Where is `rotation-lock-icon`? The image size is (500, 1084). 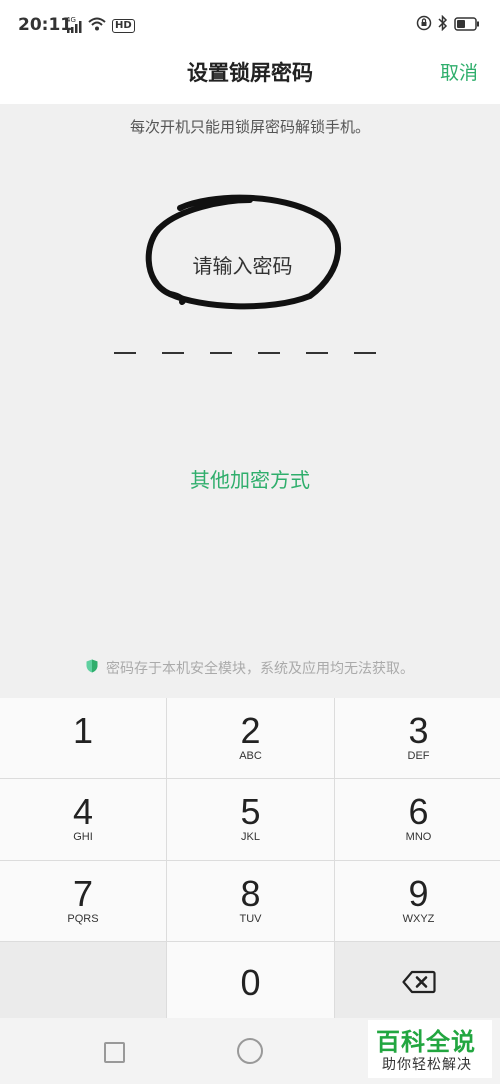
rotation-lock-icon is located at coordinates (424, 25).